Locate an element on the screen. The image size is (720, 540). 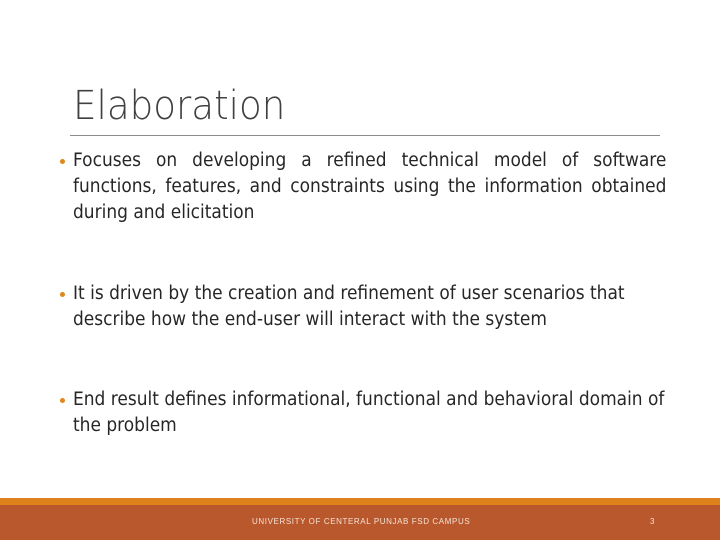
slide-title: Elaboration is located at coordinates (179, 106).